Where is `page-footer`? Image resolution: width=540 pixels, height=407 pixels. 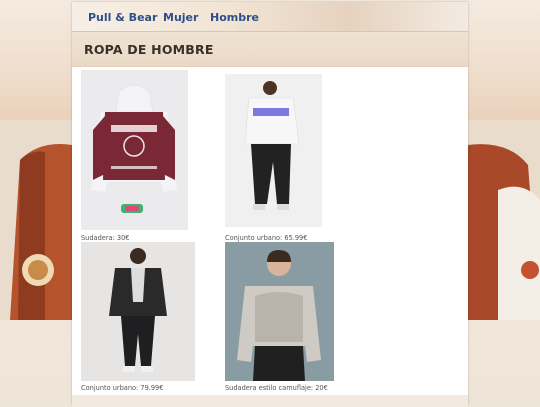
page-footer is located at coordinates (270, 401).